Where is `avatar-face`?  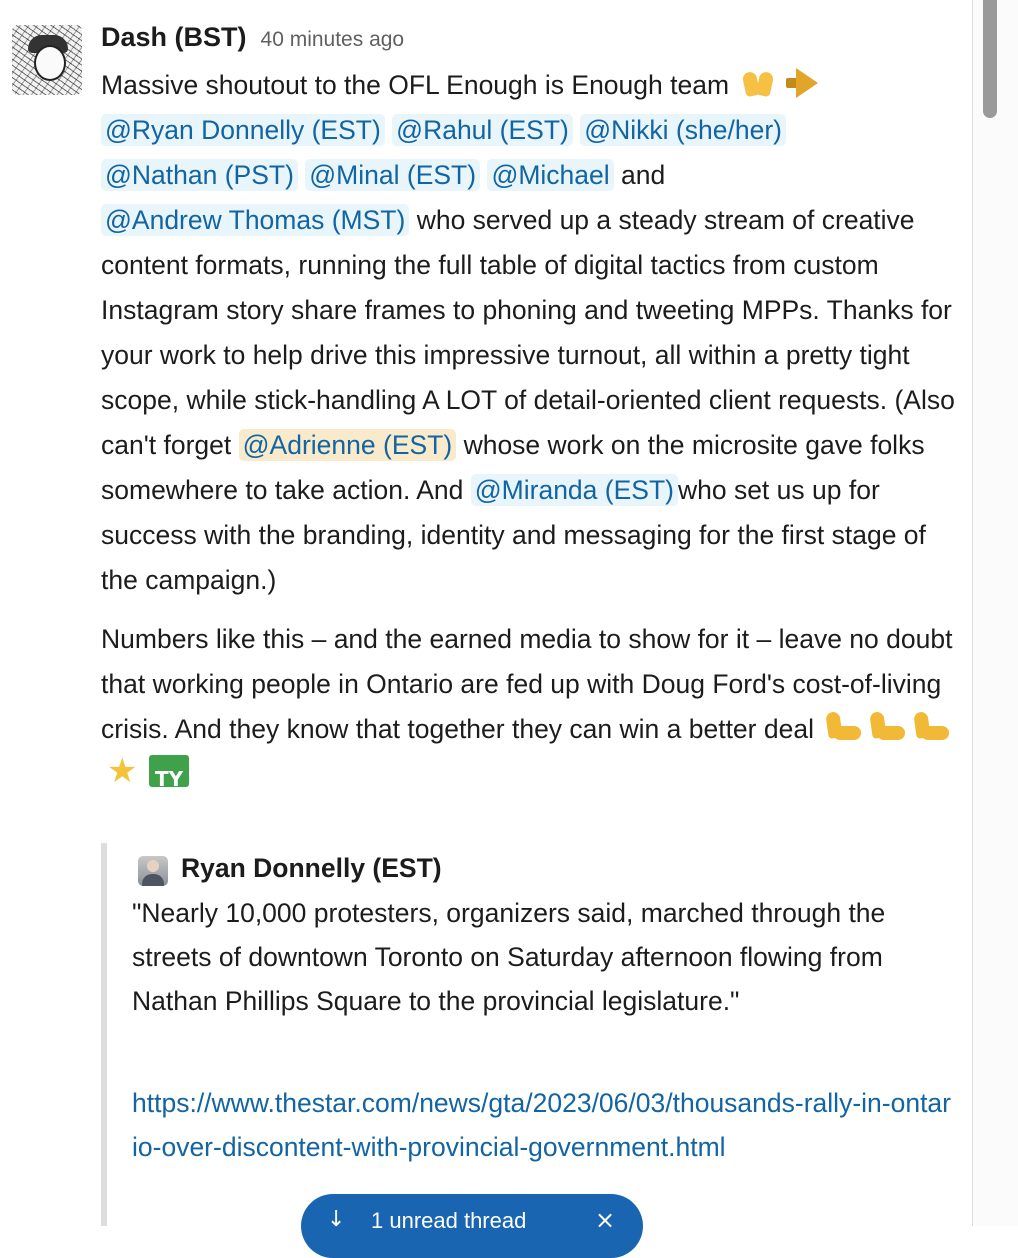 avatar-face is located at coordinates (50, 63).